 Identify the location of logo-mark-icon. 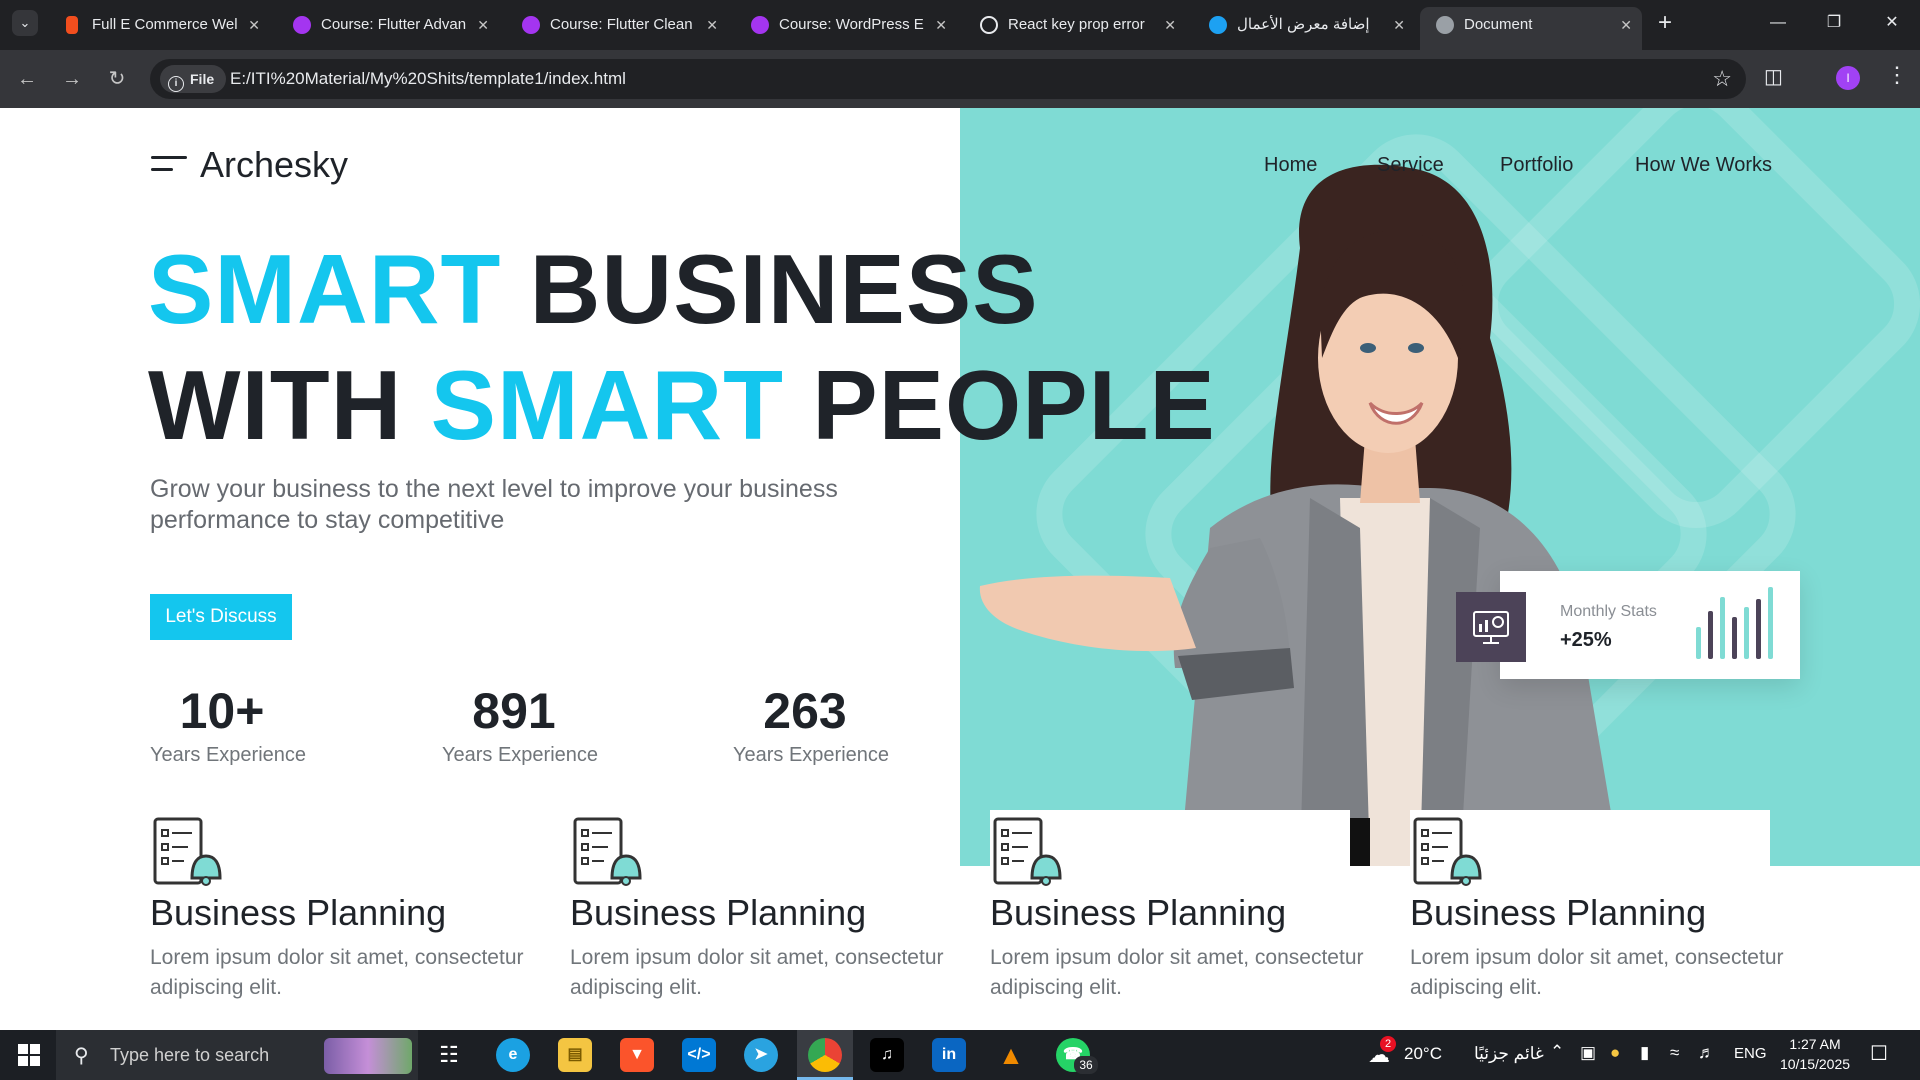
(169, 164).